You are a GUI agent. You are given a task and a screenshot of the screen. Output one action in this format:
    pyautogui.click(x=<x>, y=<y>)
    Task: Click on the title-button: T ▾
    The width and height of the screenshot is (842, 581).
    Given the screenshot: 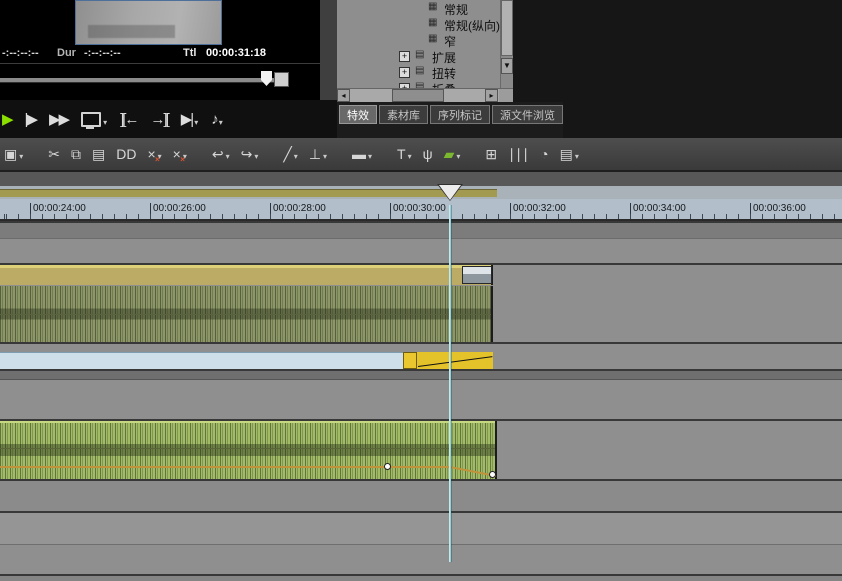 What is the action you would take?
    pyautogui.click(x=404, y=154)
    